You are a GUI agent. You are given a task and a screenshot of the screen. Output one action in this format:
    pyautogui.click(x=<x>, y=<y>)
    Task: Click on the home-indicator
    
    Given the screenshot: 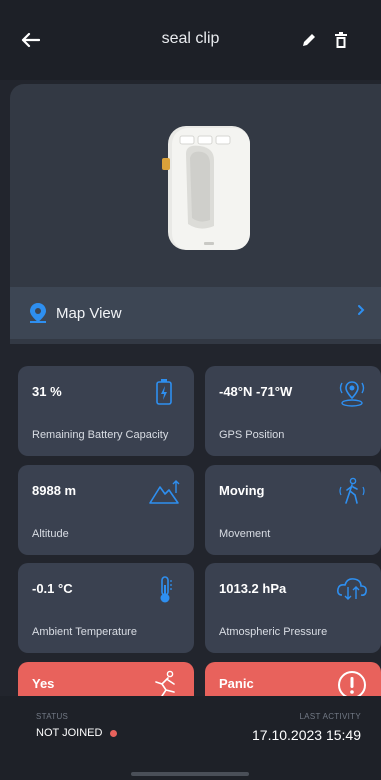 What is the action you would take?
    pyautogui.click(x=190, y=774)
    